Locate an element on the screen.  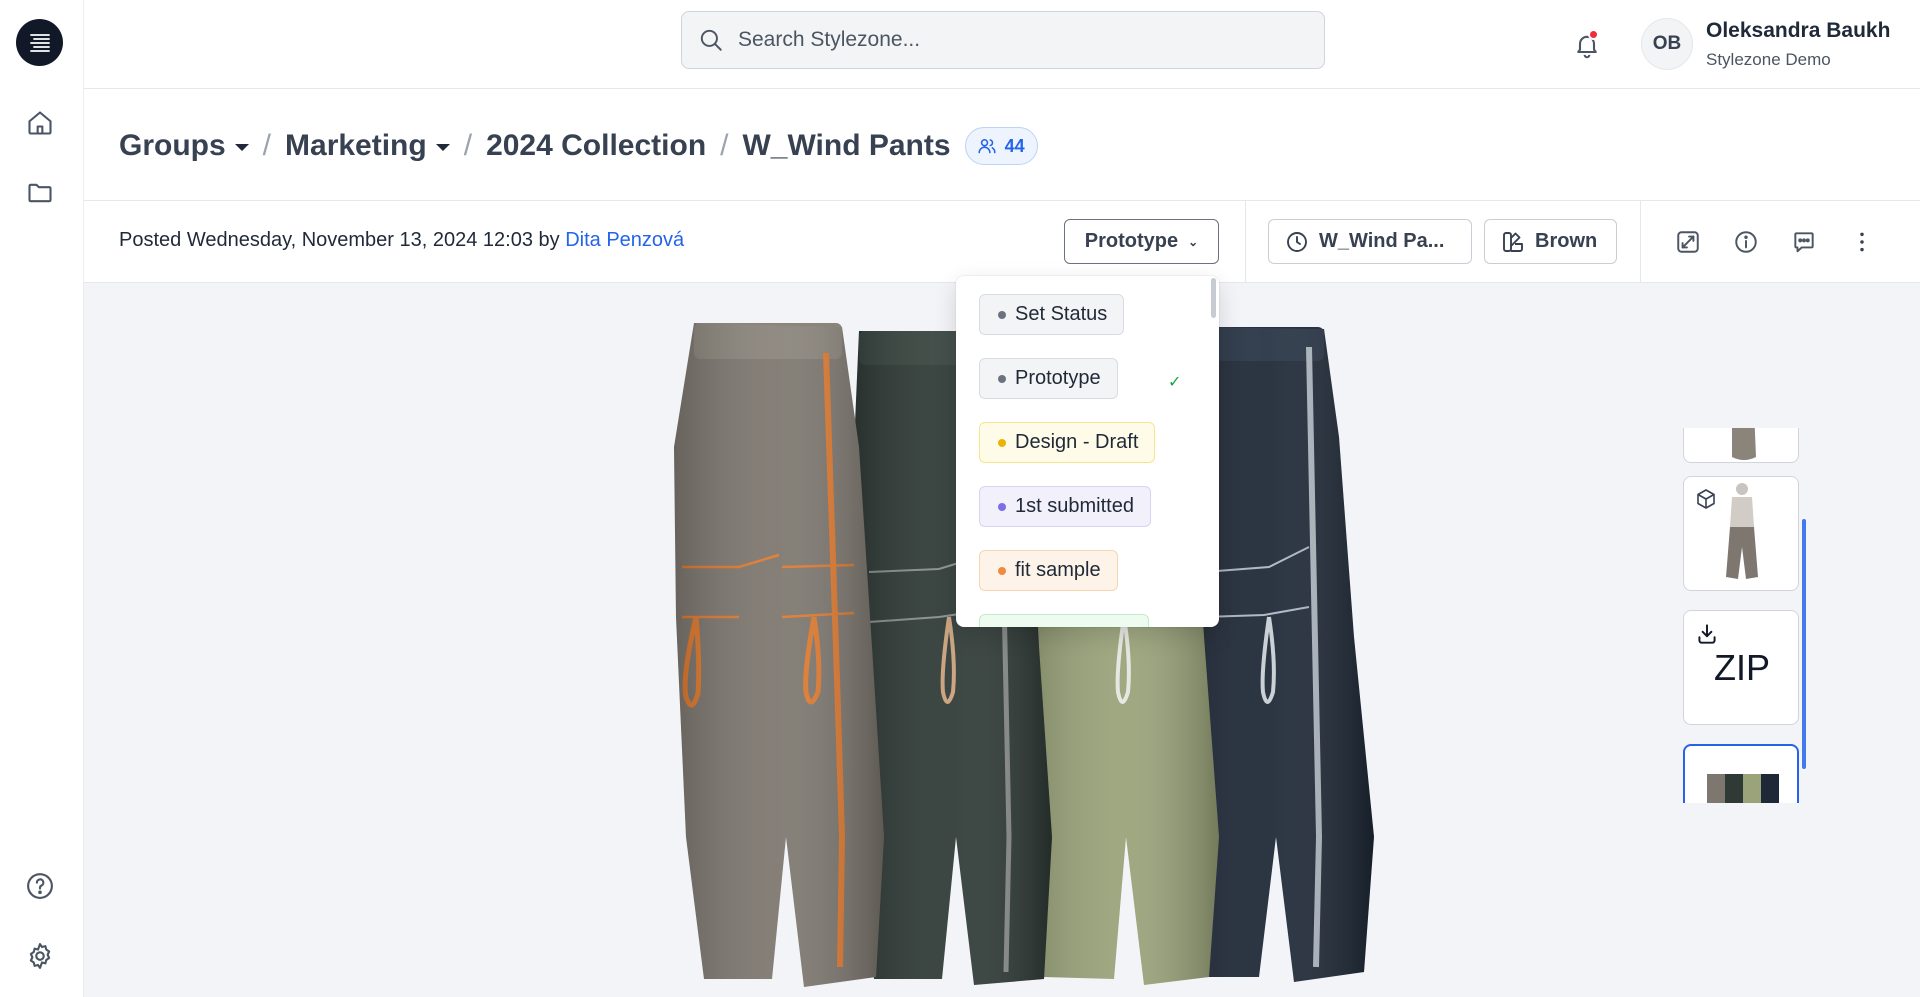
status-option-partial is located at coordinates (1064, 620).